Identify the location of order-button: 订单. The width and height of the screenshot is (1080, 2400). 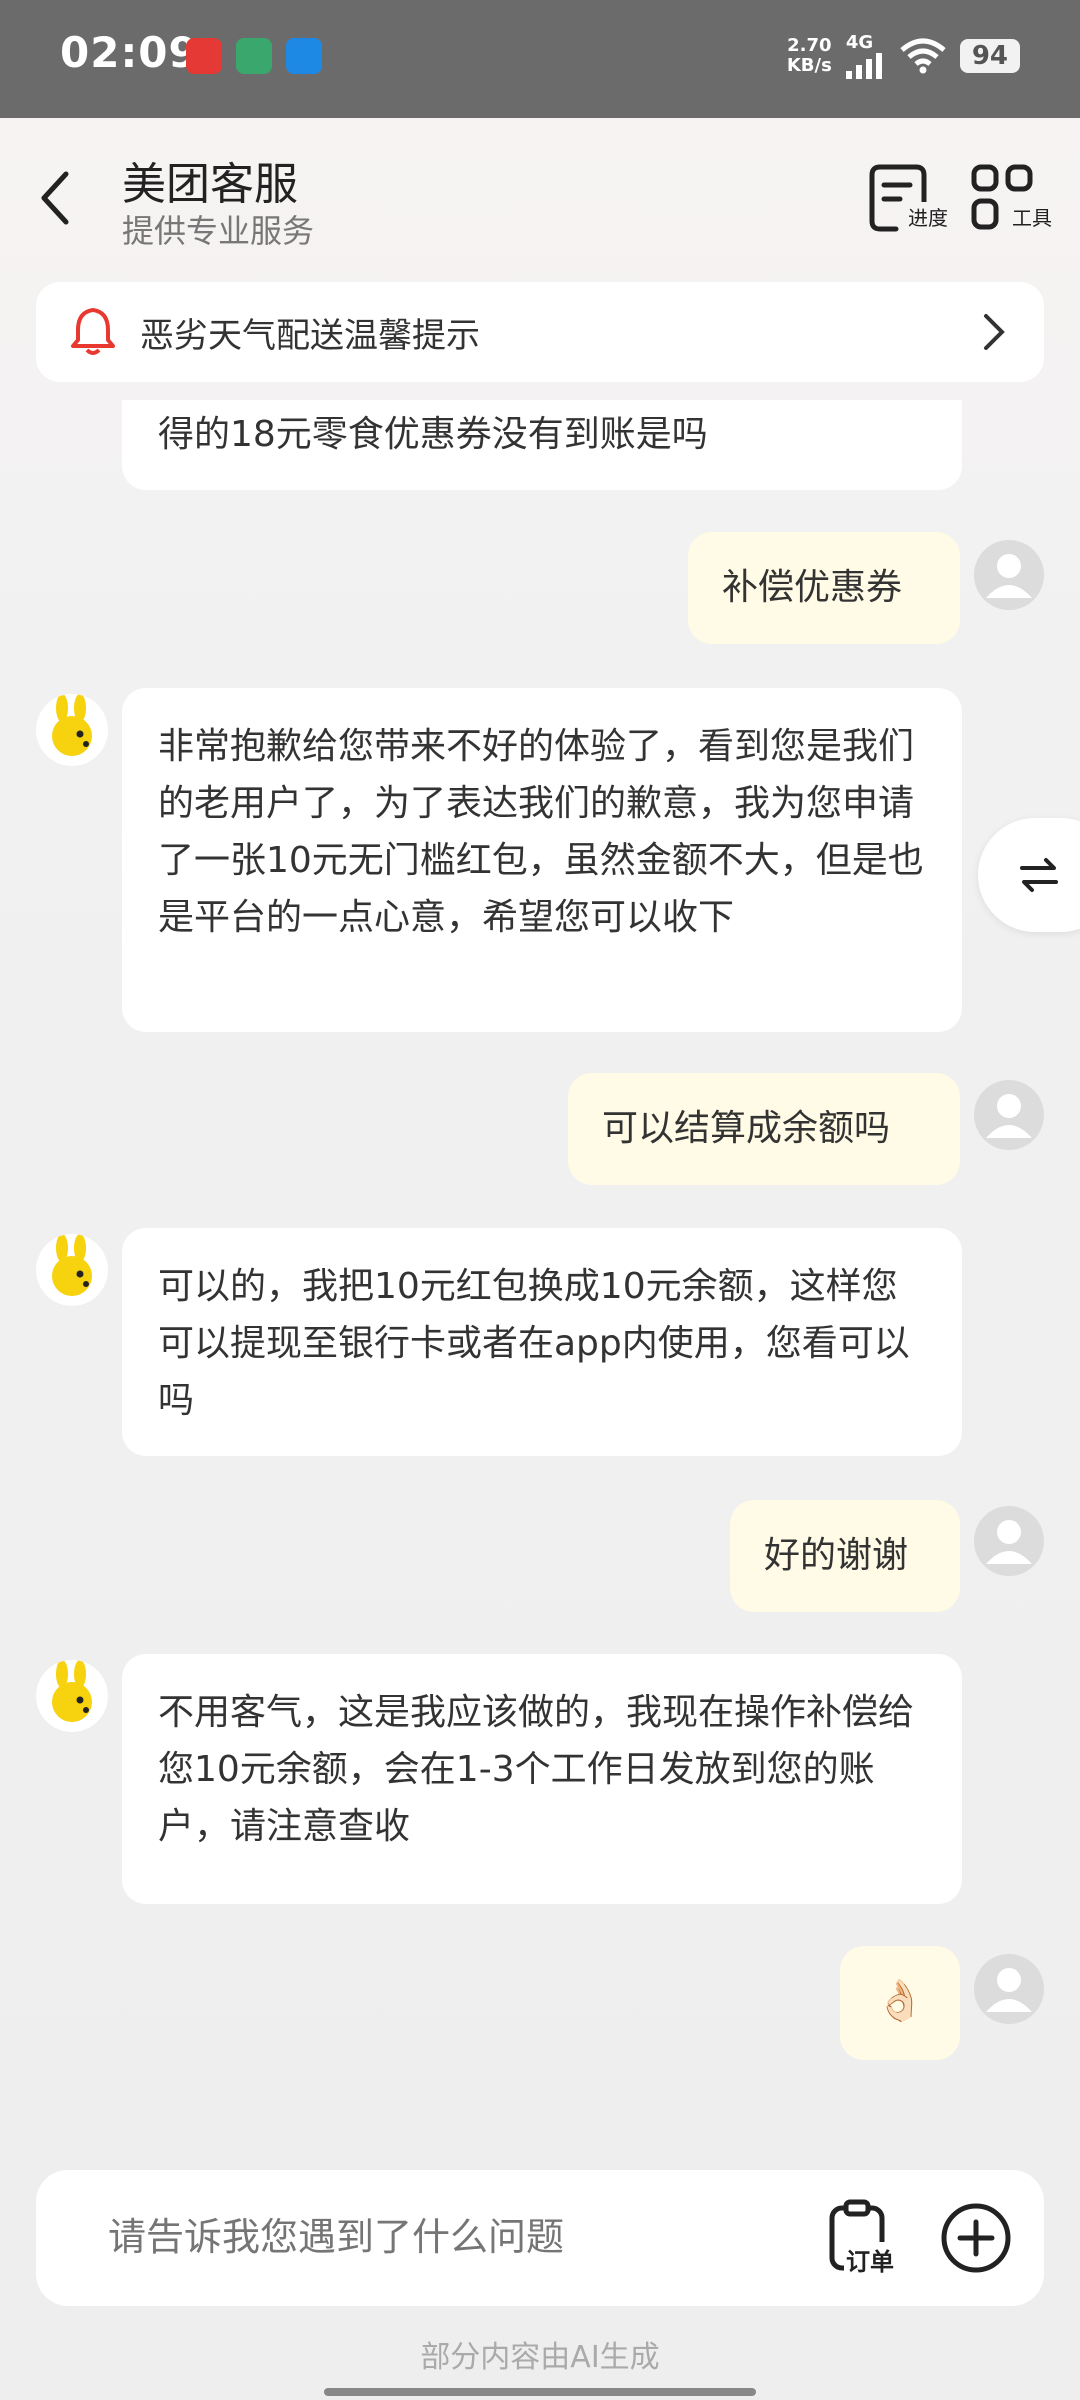
(866, 2238).